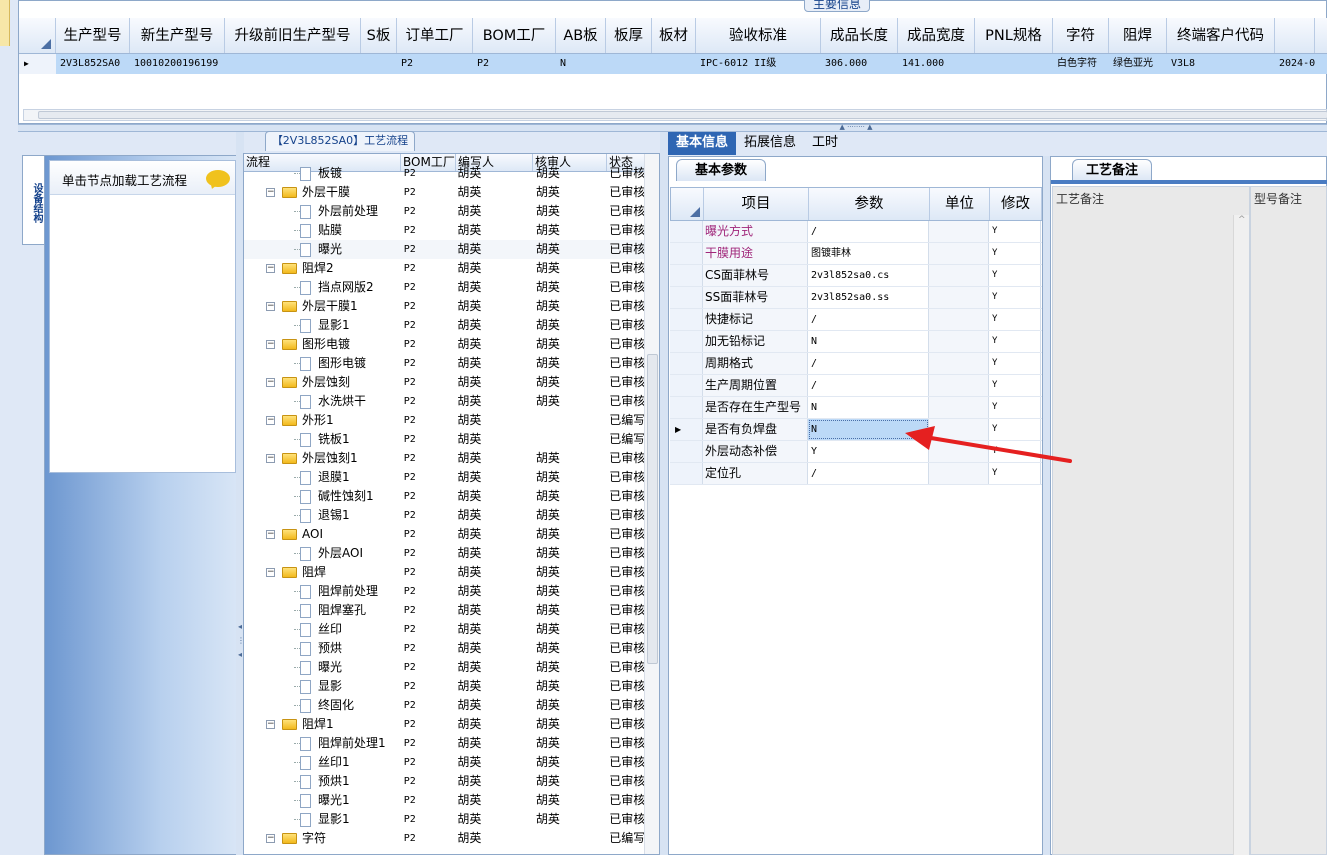  I want to click on tree-node: 曝光1, so click(322, 800).